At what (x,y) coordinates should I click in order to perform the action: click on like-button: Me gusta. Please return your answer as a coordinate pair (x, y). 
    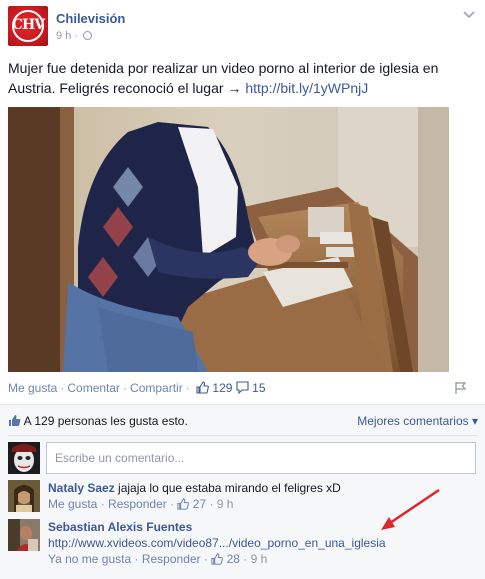
    Looking at the image, I should click on (32, 388).